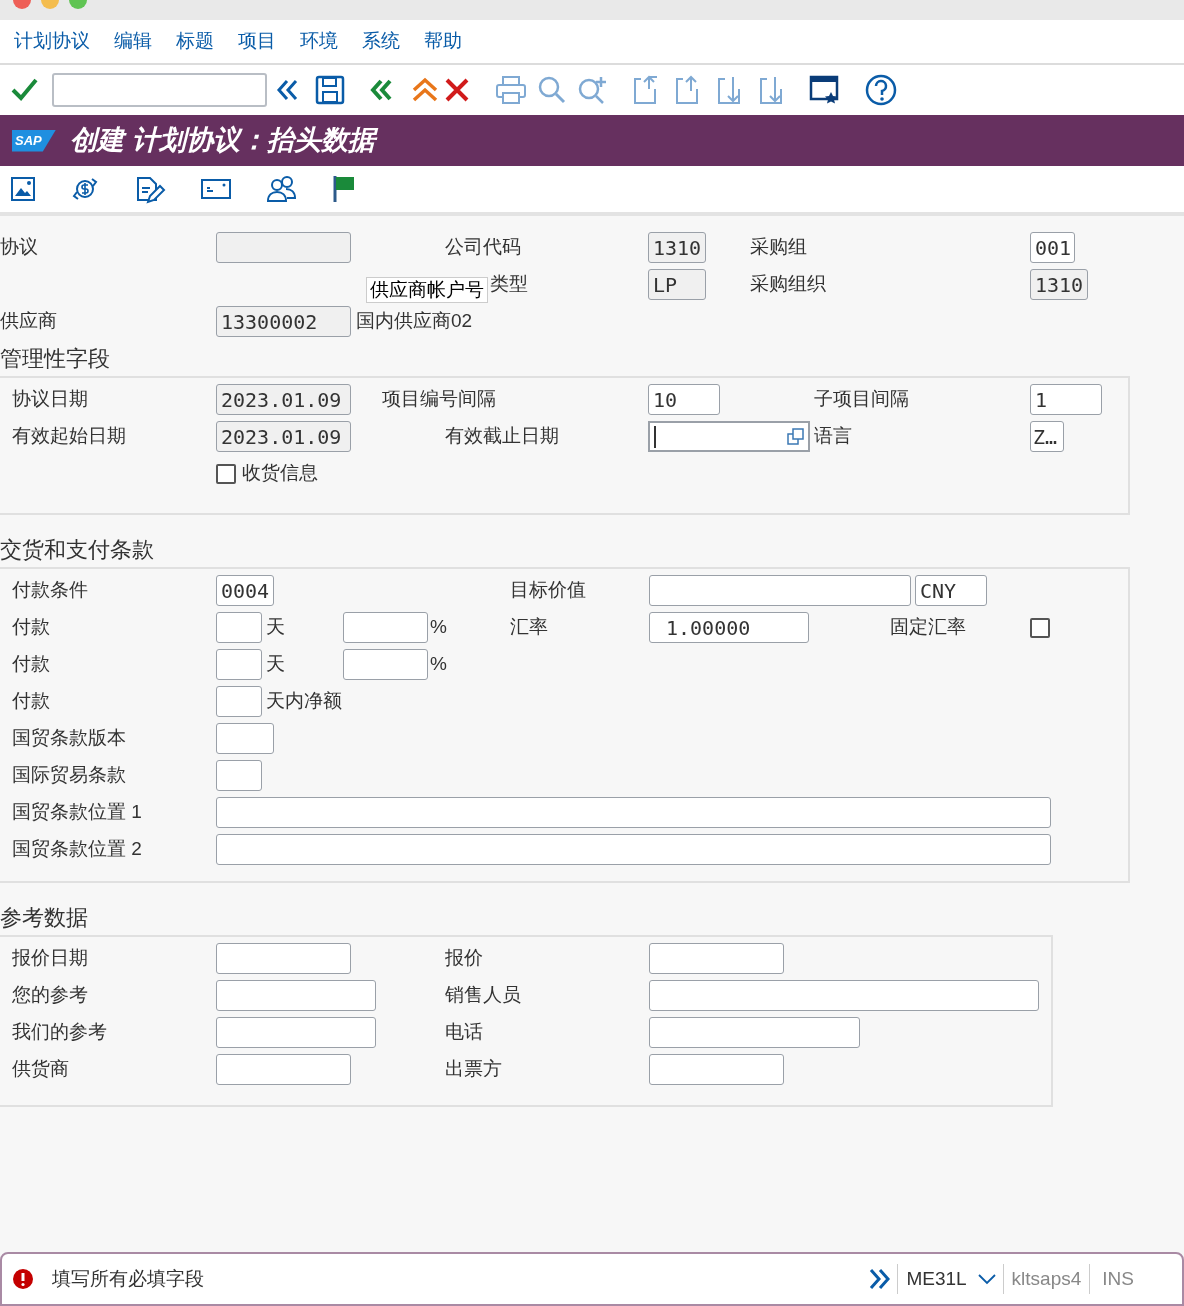 The image size is (1184, 1306). I want to click on field-label: 语言, so click(833, 436).